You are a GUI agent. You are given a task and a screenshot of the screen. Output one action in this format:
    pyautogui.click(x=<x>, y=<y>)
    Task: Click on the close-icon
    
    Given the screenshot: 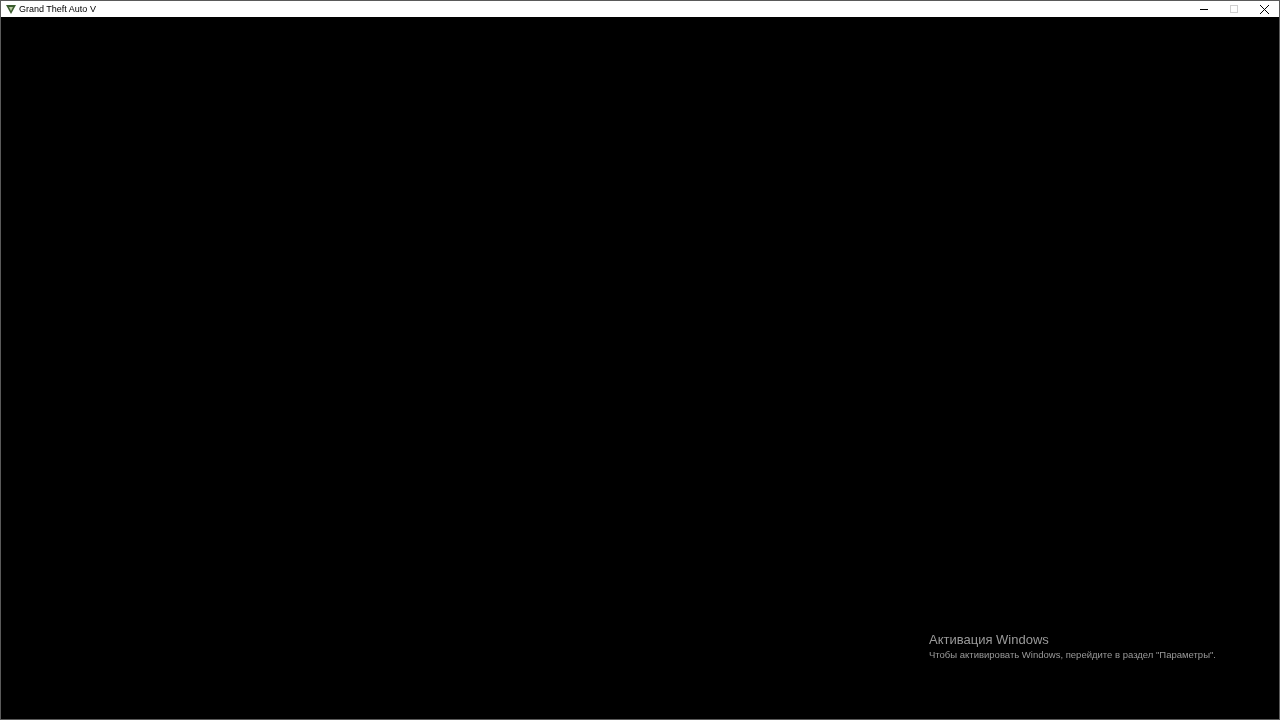 What is the action you would take?
    pyautogui.click(x=1264, y=9)
    